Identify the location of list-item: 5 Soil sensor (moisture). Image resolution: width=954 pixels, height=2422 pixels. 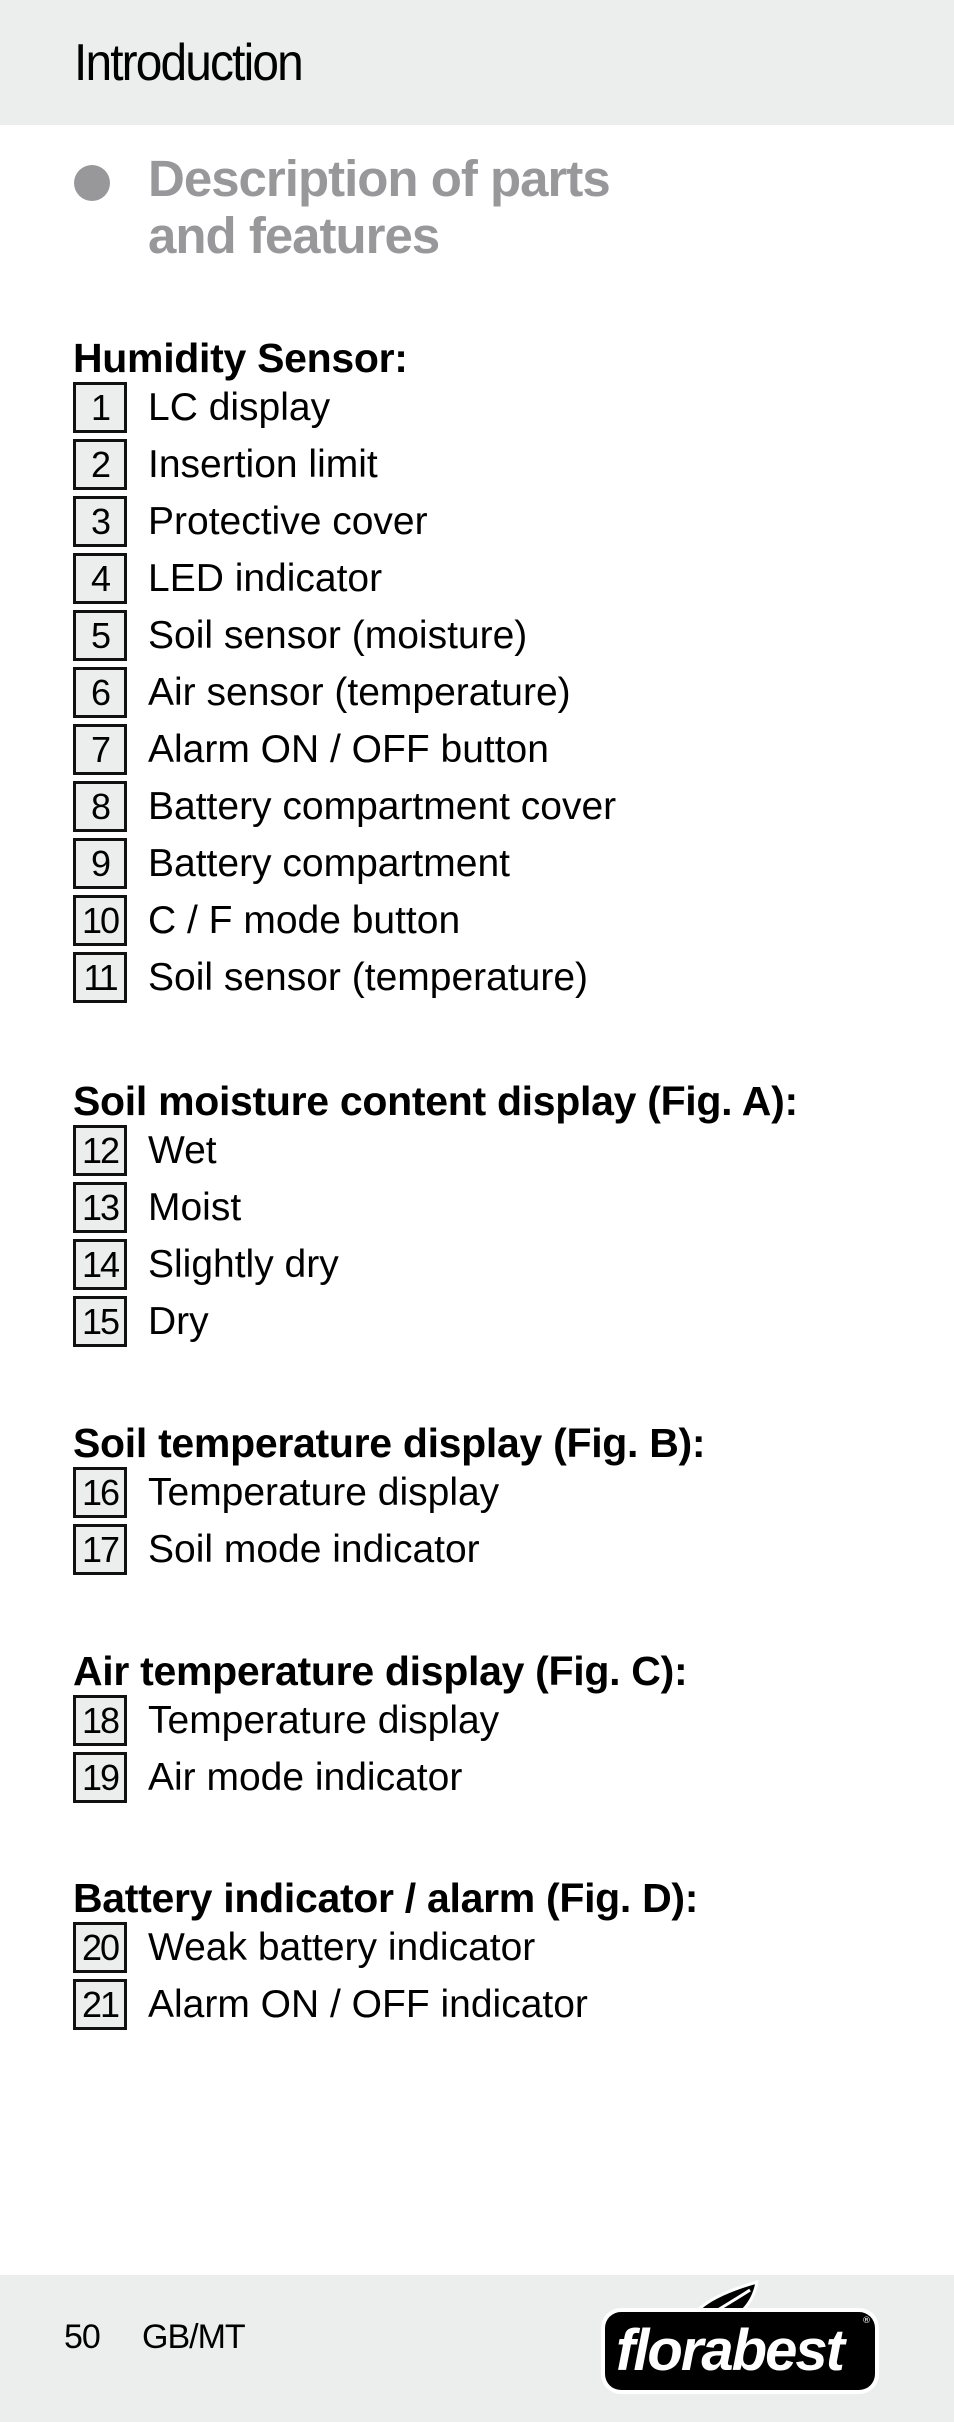
(344, 638).